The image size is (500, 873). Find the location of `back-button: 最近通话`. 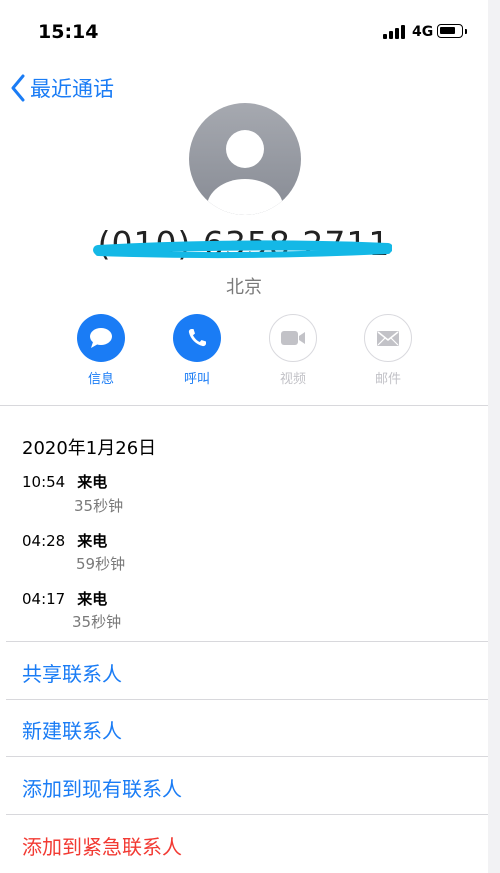

back-button: 最近通话 is located at coordinates (62, 88).